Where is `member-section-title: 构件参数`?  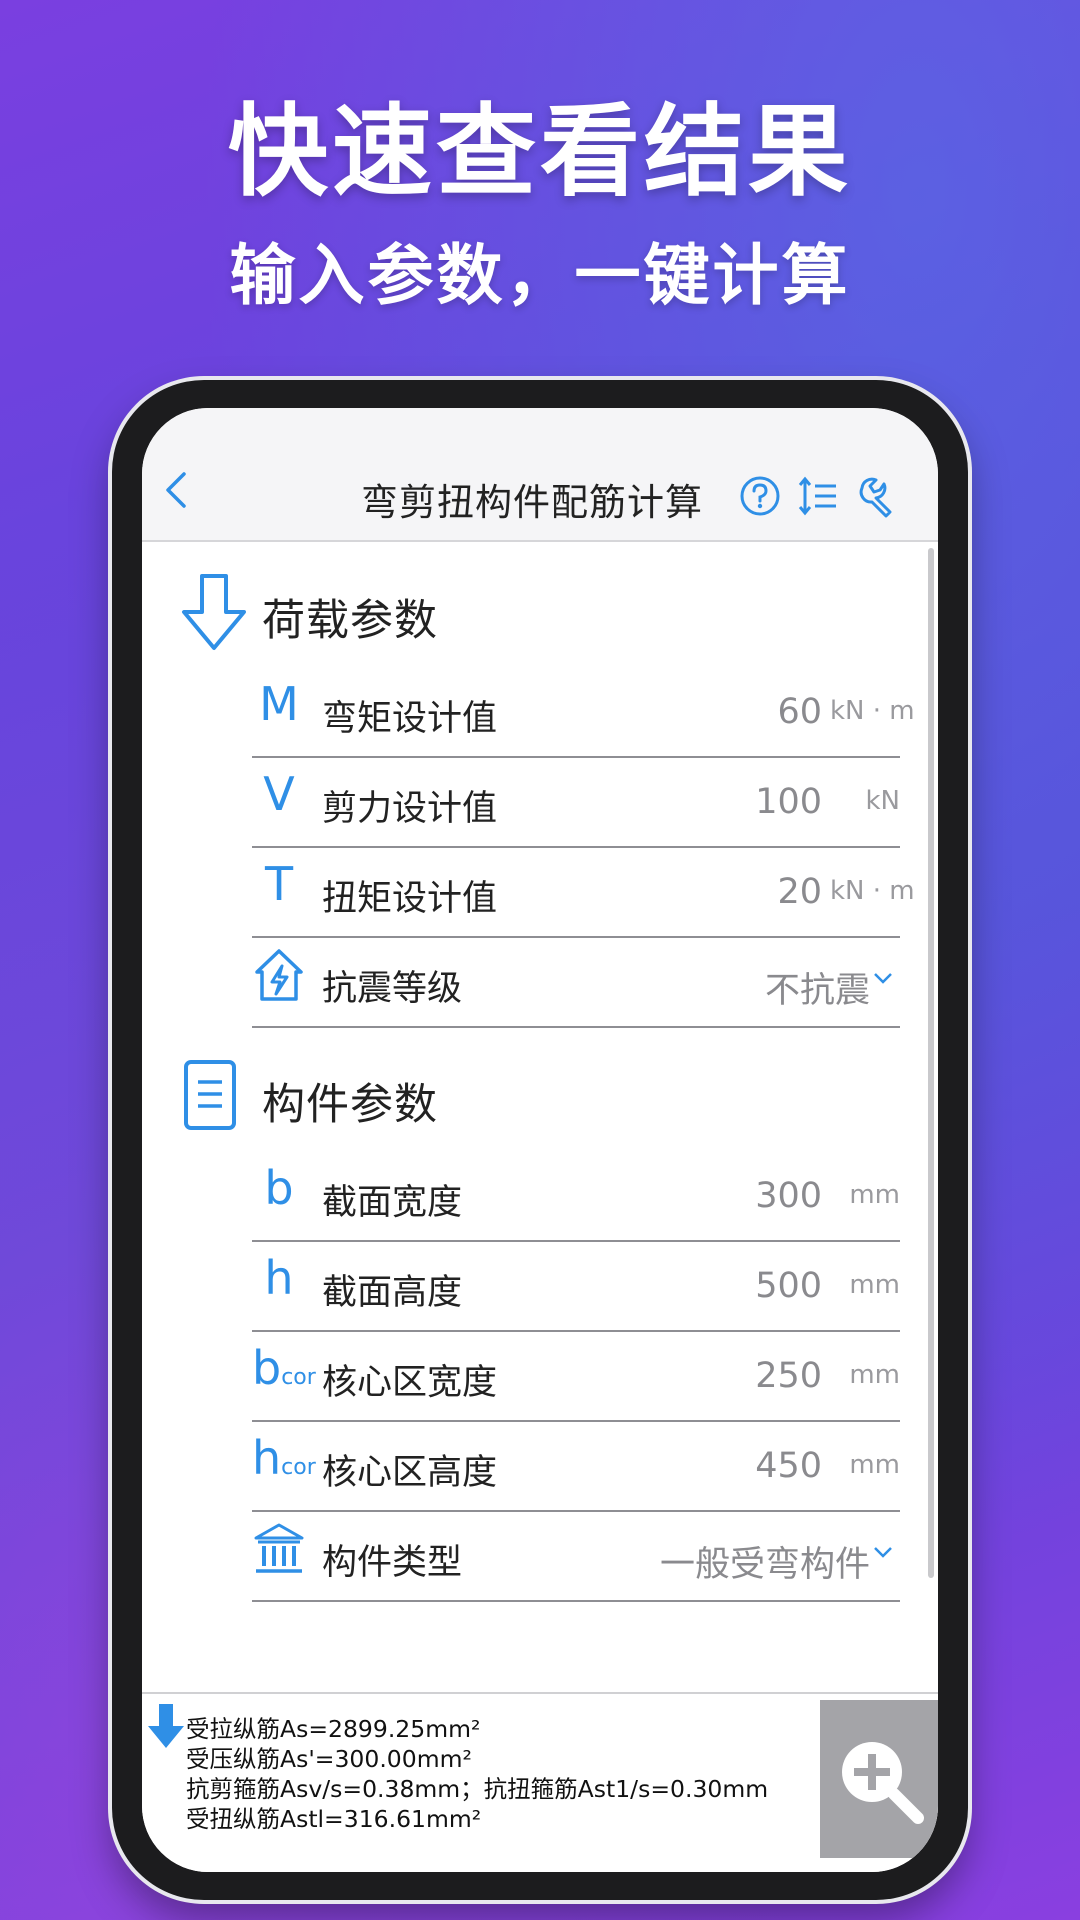
member-section-title: 构件参数 is located at coordinates (350, 1105).